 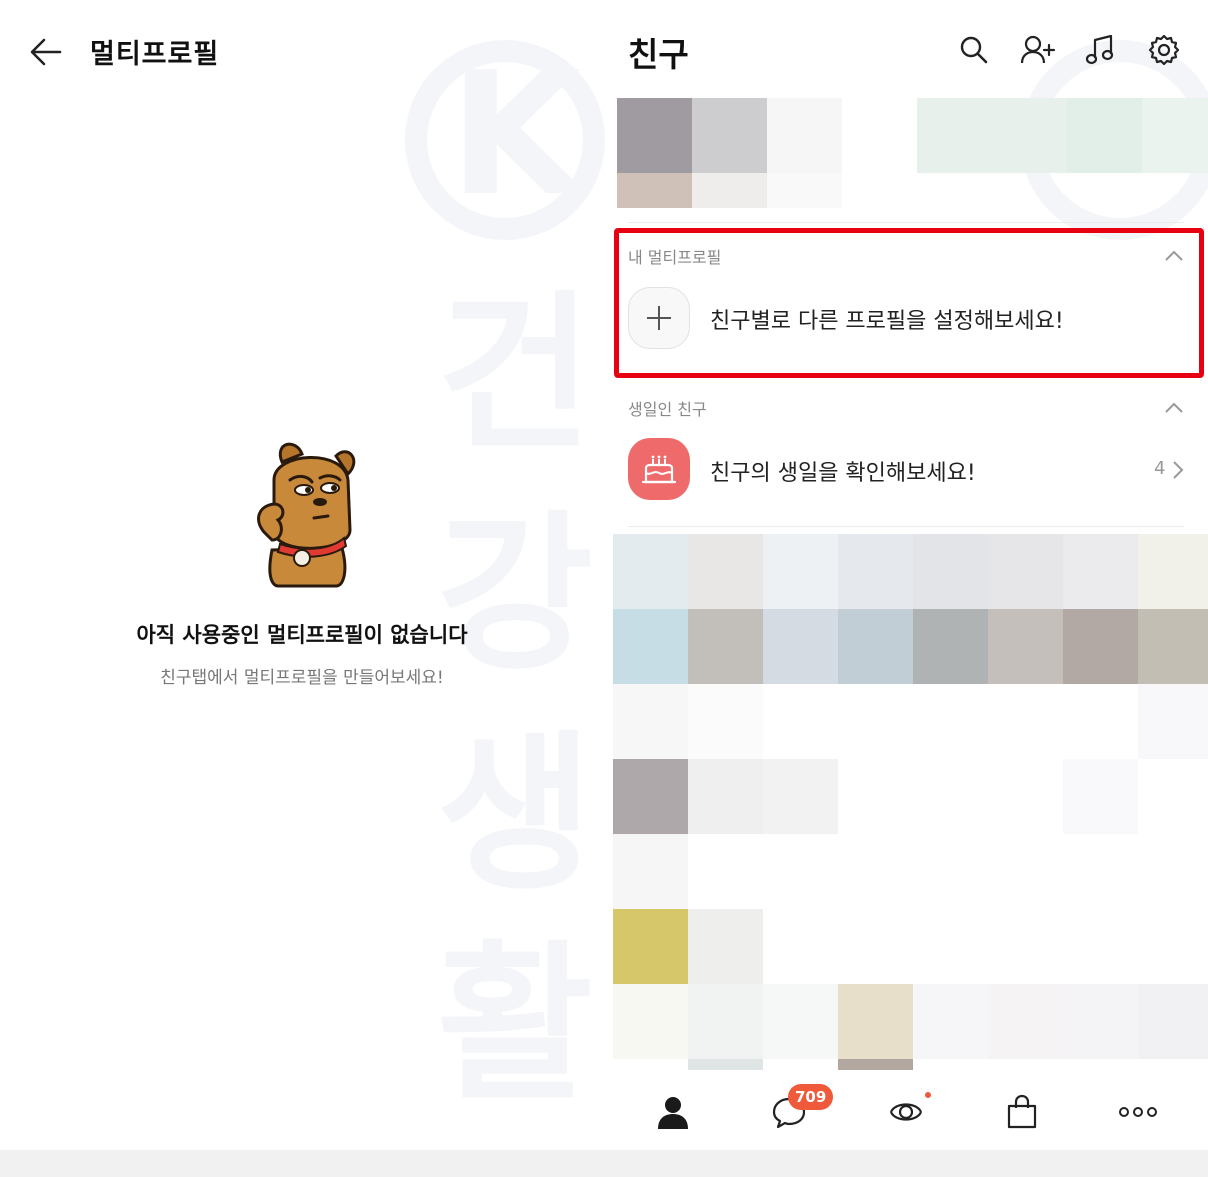 I want to click on person-icon, so click(x=673, y=1113).